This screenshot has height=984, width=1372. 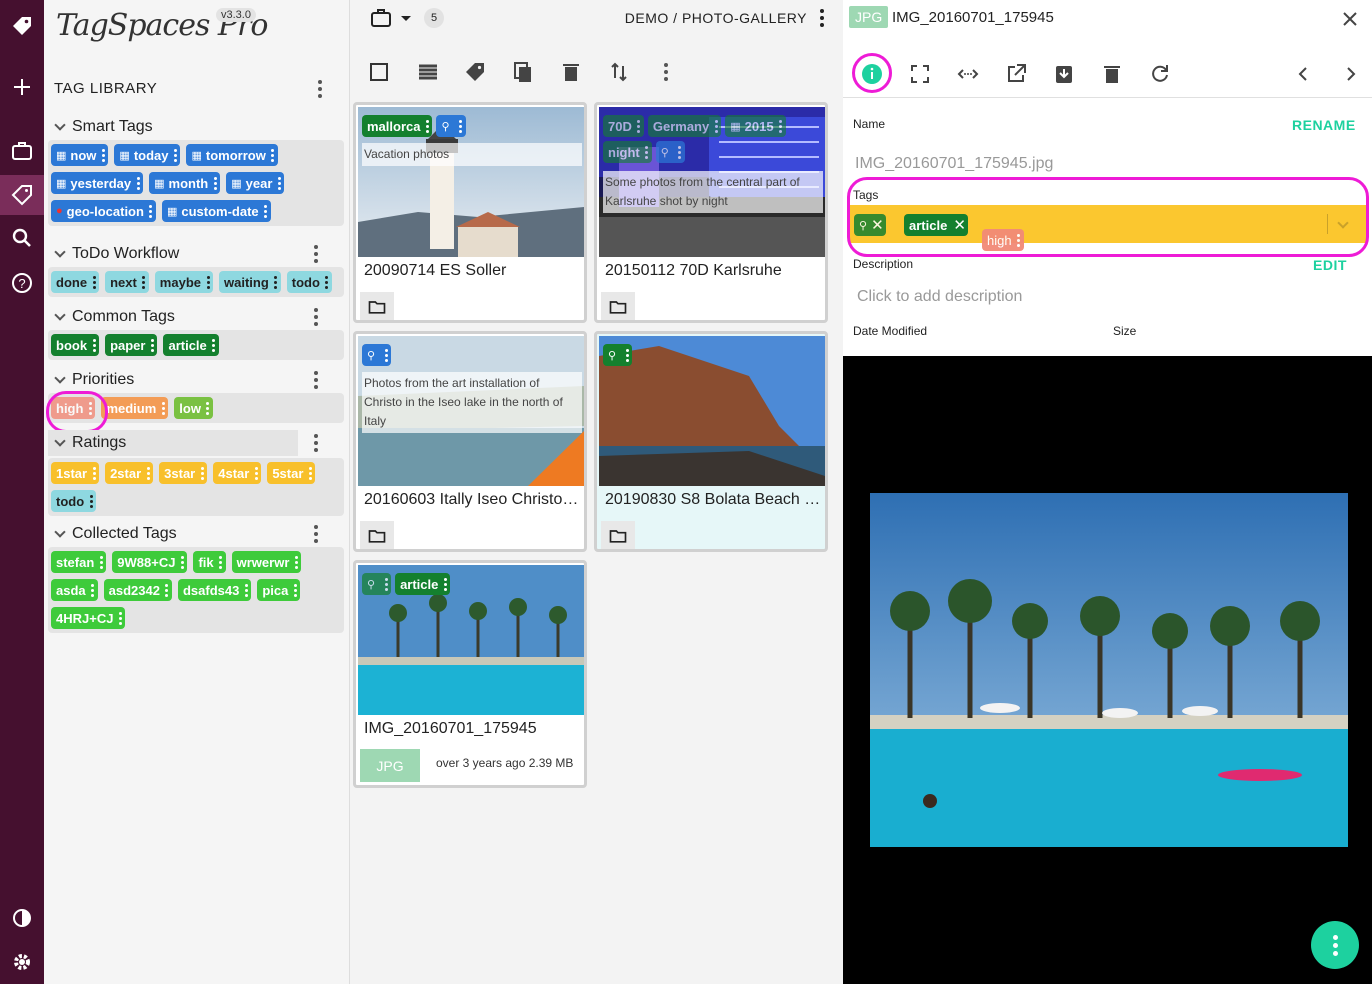 I want to click on location-dropdown-icon, so click(x=406, y=18).